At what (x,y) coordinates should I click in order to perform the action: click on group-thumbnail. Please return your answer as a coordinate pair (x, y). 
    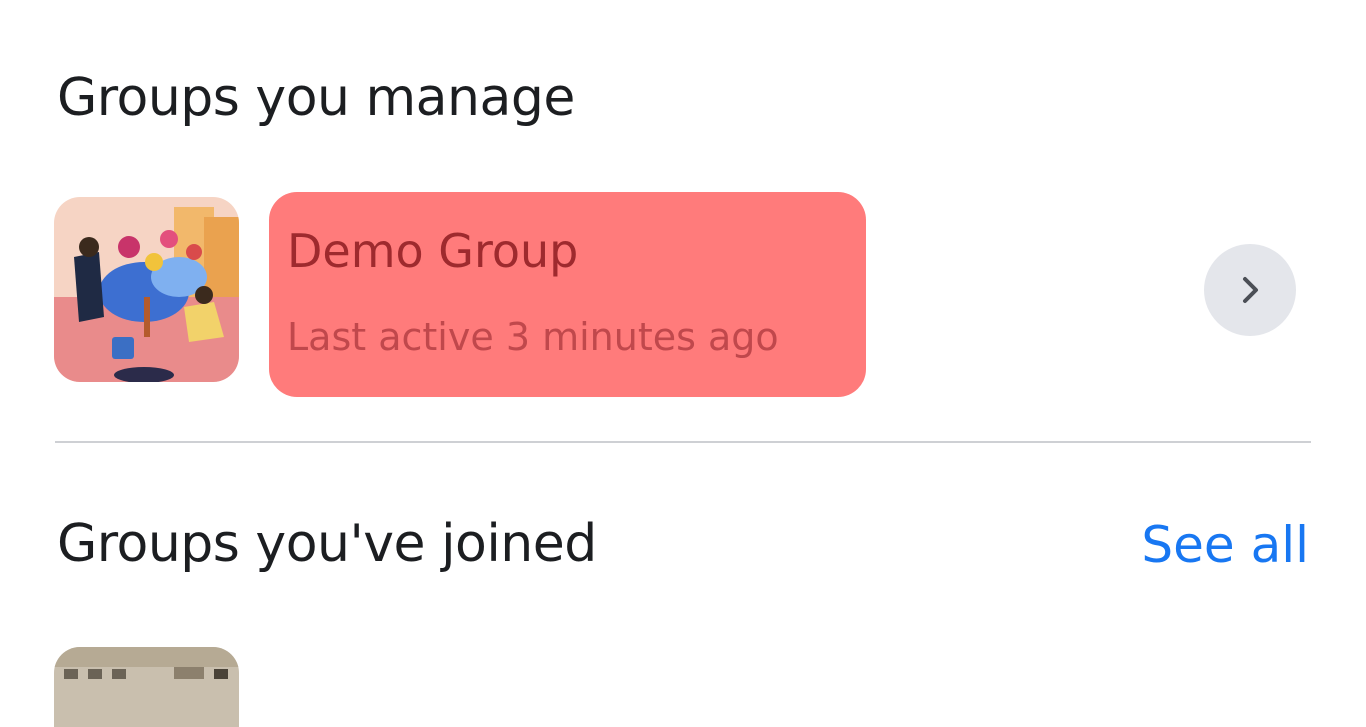
    Looking at the image, I should click on (146, 289).